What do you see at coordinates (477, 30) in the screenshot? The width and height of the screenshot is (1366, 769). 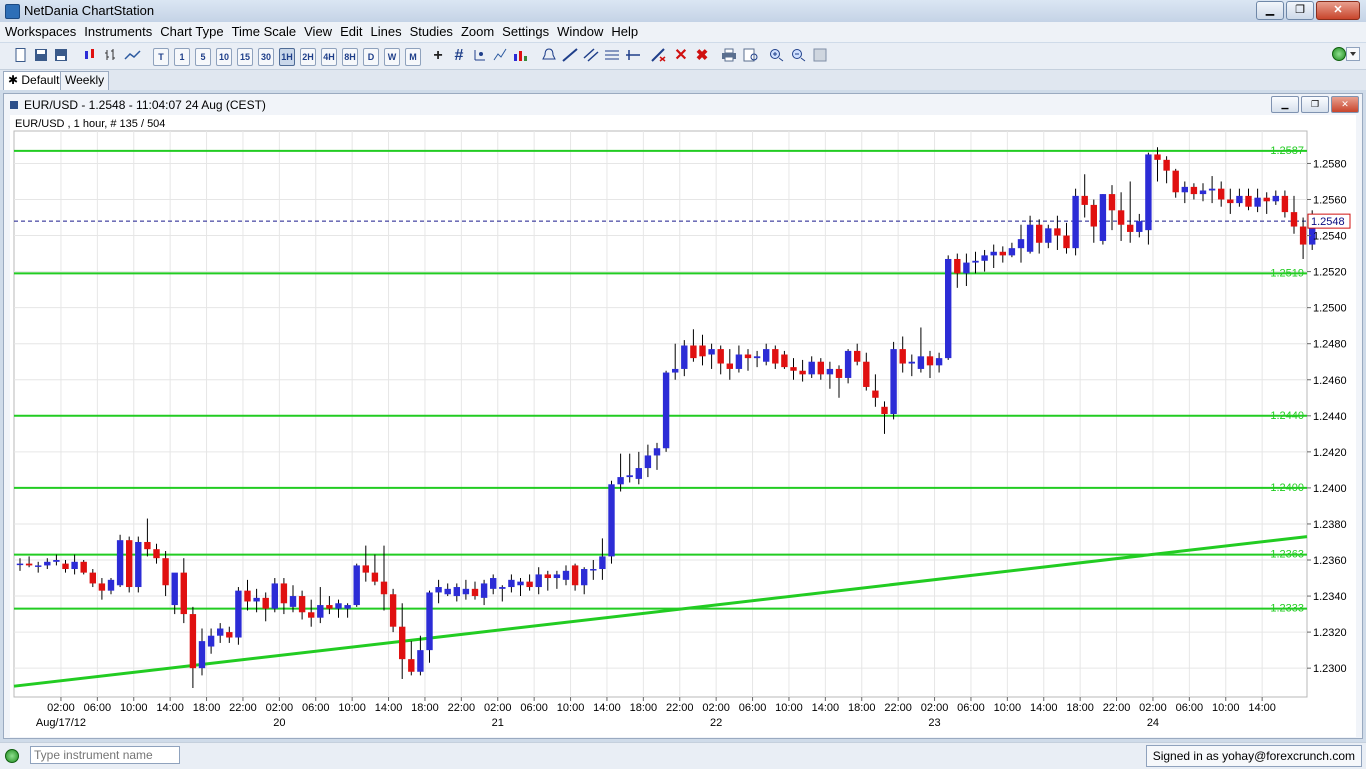 I see `menu-zoom: Zoom` at bounding box center [477, 30].